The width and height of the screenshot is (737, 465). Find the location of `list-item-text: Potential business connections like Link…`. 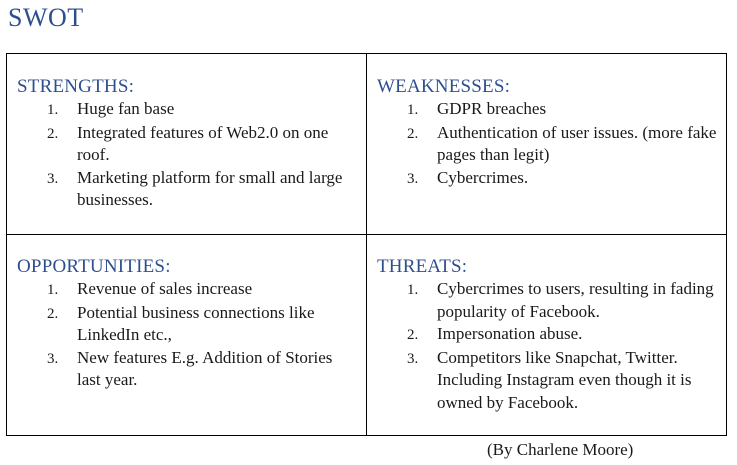

list-item-text: Potential business connections like Link… is located at coordinates (196, 323).